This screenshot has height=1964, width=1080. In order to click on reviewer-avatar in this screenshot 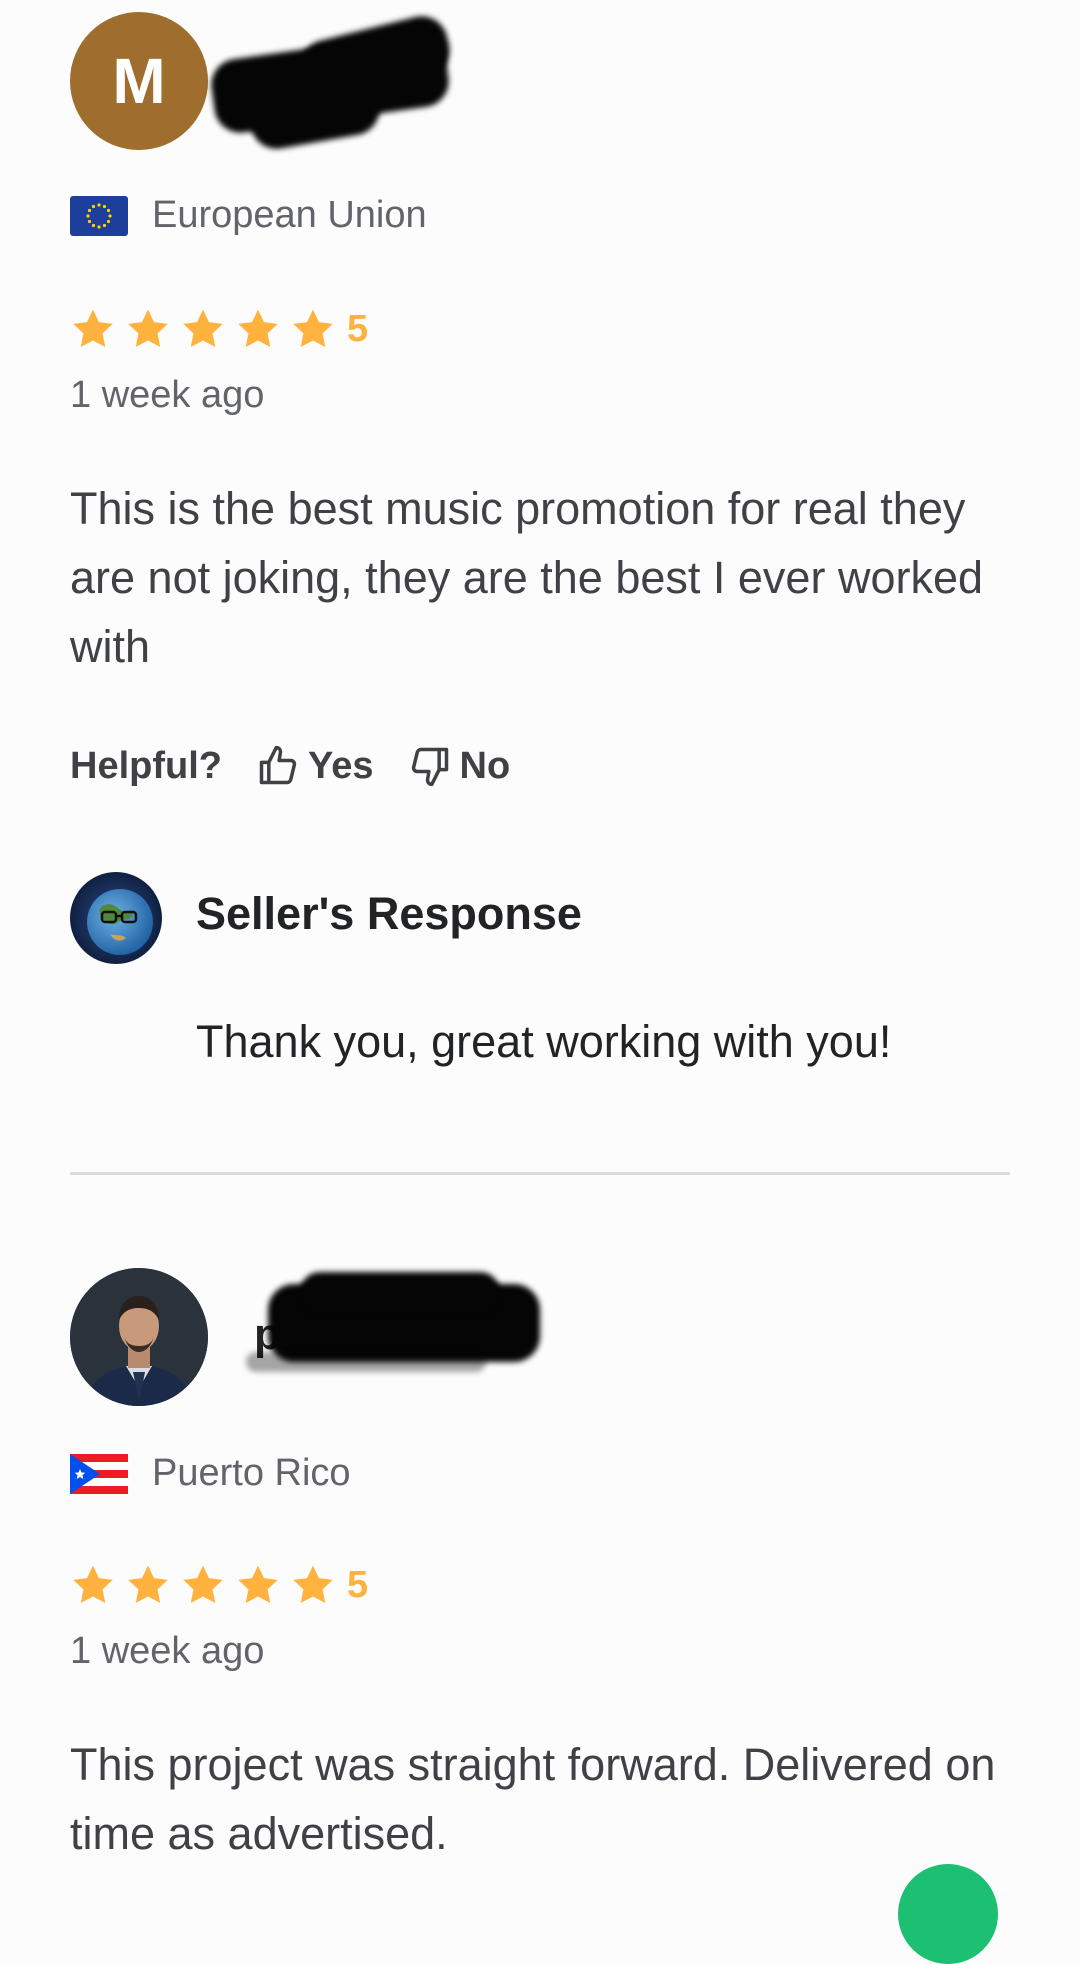, I will do `click(139, 1337)`.